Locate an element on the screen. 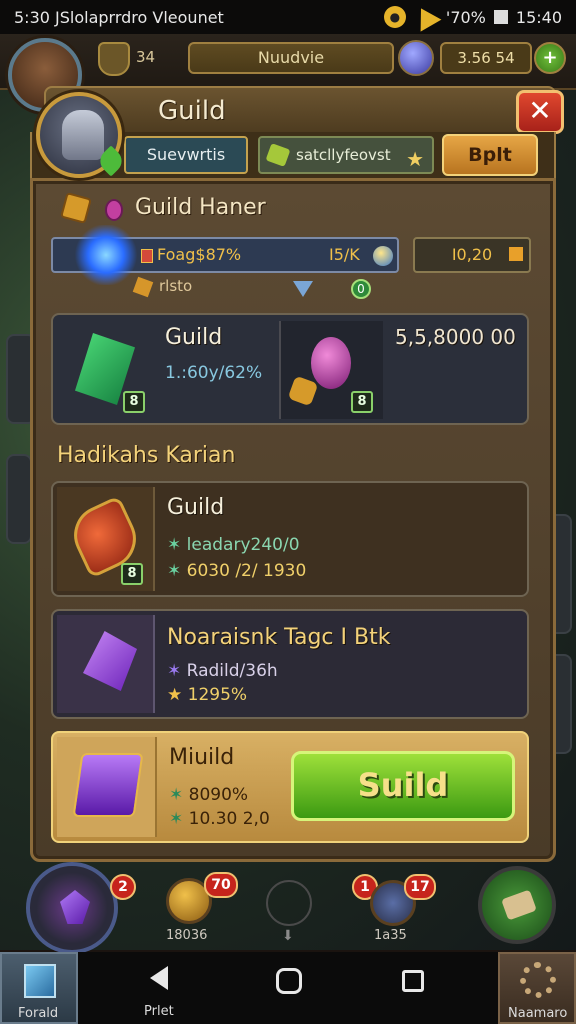 This screenshot has width=576, height=1024. status-bar: 5:30 JSlolaprrdro Vleounet ● '70% 15:40 is located at coordinates (288, 17).